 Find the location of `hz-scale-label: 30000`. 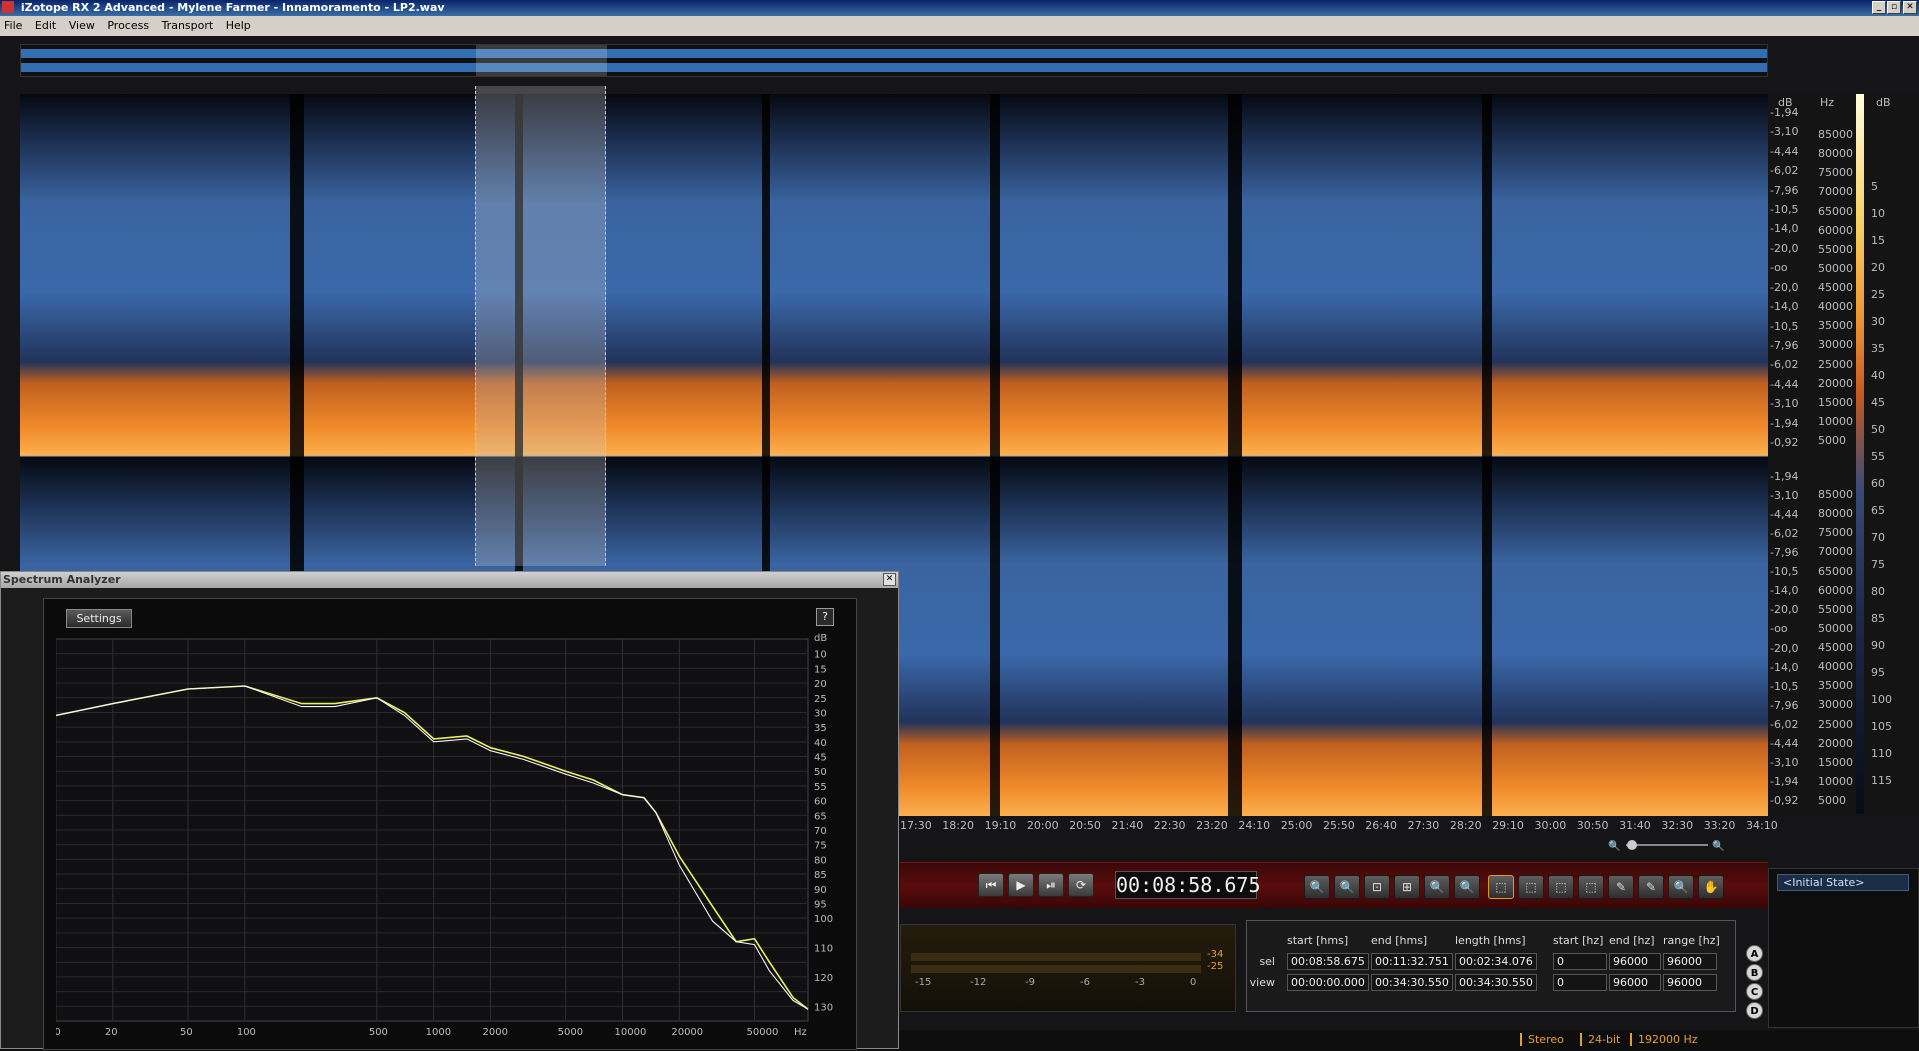

hz-scale-label: 30000 is located at coordinates (1835, 705).